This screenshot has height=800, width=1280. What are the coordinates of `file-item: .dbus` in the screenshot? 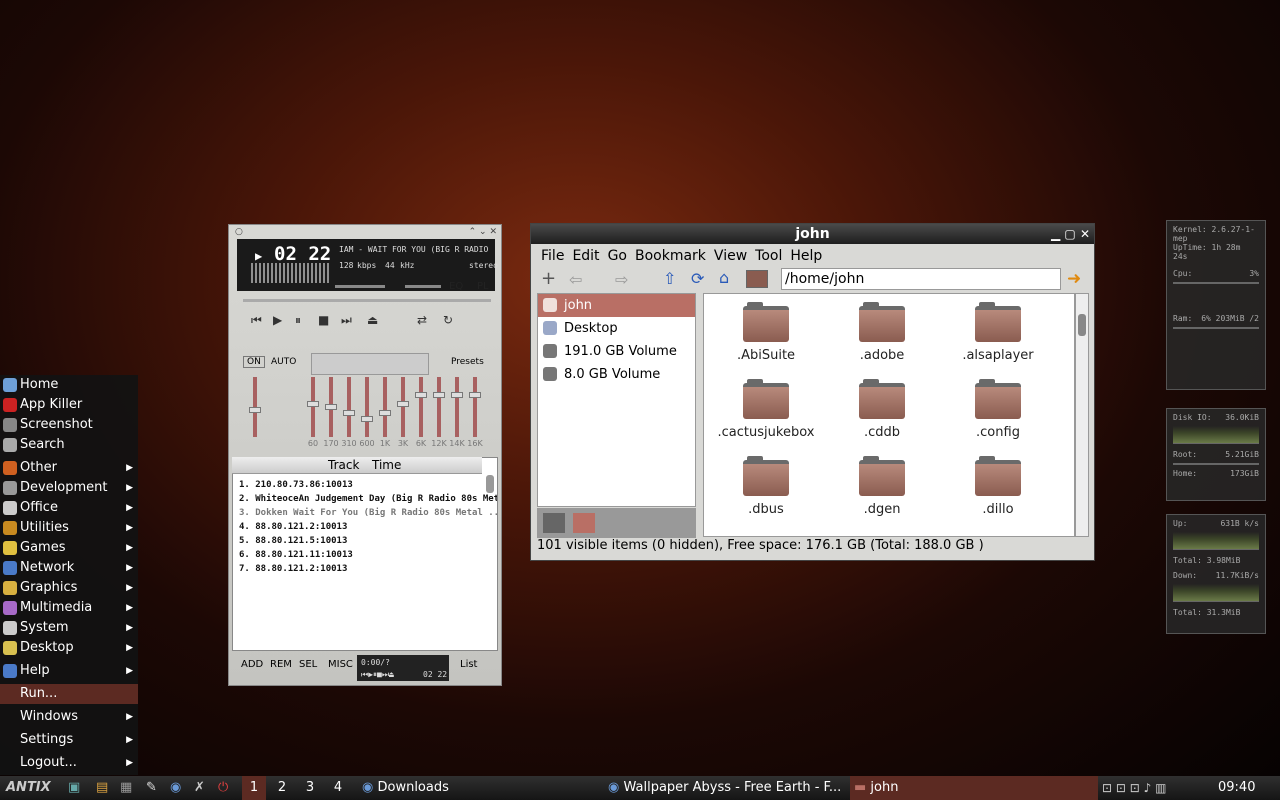 It's located at (766, 486).